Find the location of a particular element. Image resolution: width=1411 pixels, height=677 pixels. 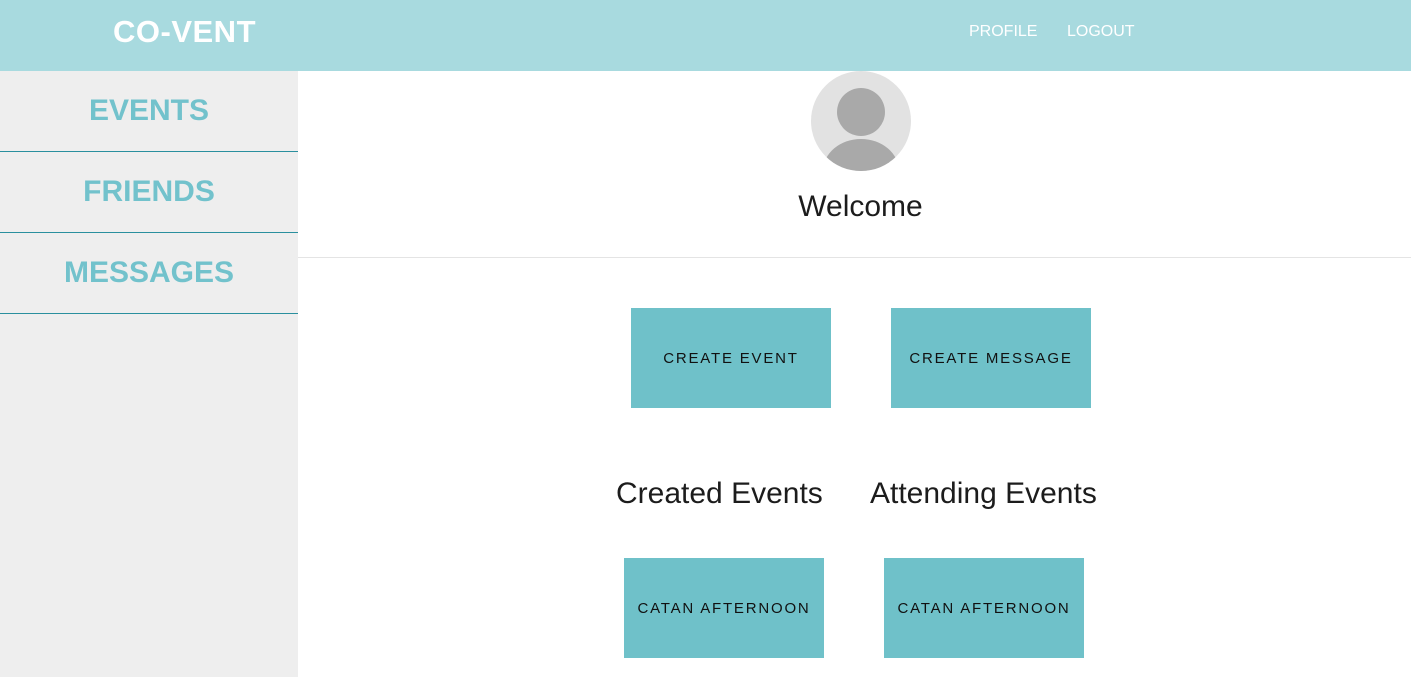

welcome-heading: Welcome is located at coordinates (860, 206).